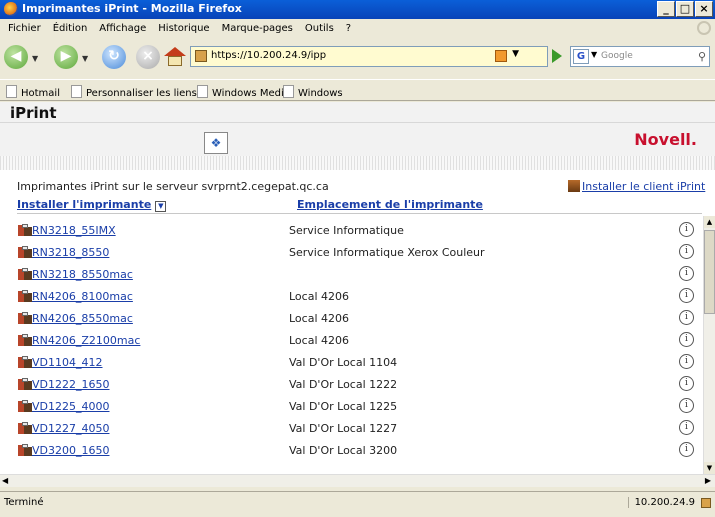 Image resolution: width=715 pixels, height=517 pixels. I want to click on window-controls: _ □ ×, so click(685, 9).